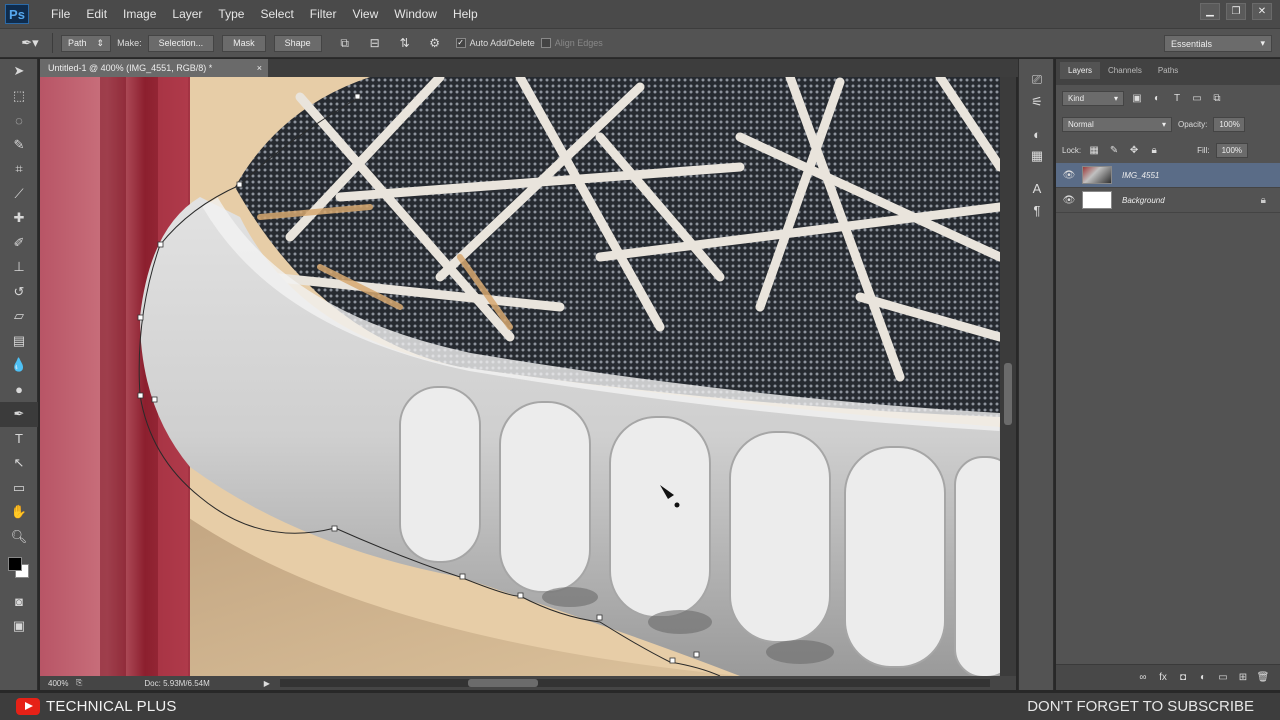 The height and width of the screenshot is (720, 1280). Describe the element at coordinates (375, 43) in the screenshot. I see `path-alignment-icon: ⊟` at that location.